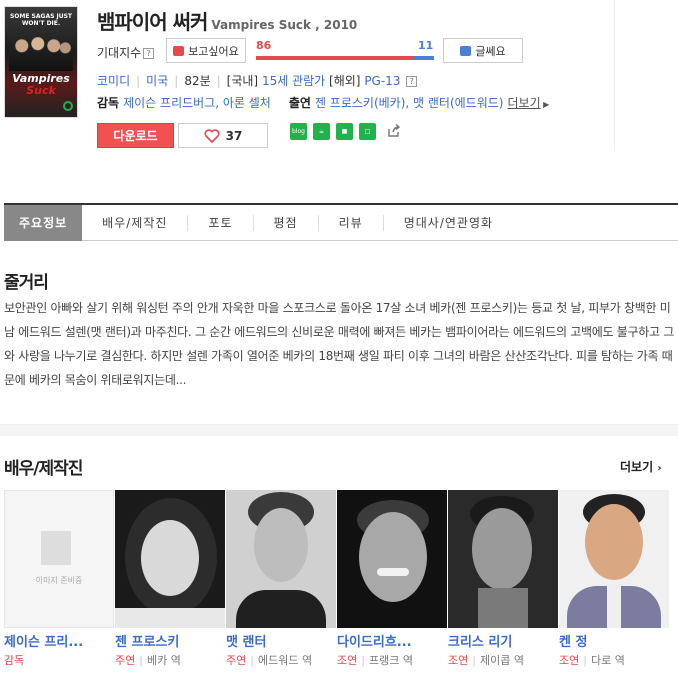 This screenshot has width=678, height=696. Describe the element at coordinates (206, 50) in the screenshot. I see `want-to-see-button: 보고싶어요` at that location.